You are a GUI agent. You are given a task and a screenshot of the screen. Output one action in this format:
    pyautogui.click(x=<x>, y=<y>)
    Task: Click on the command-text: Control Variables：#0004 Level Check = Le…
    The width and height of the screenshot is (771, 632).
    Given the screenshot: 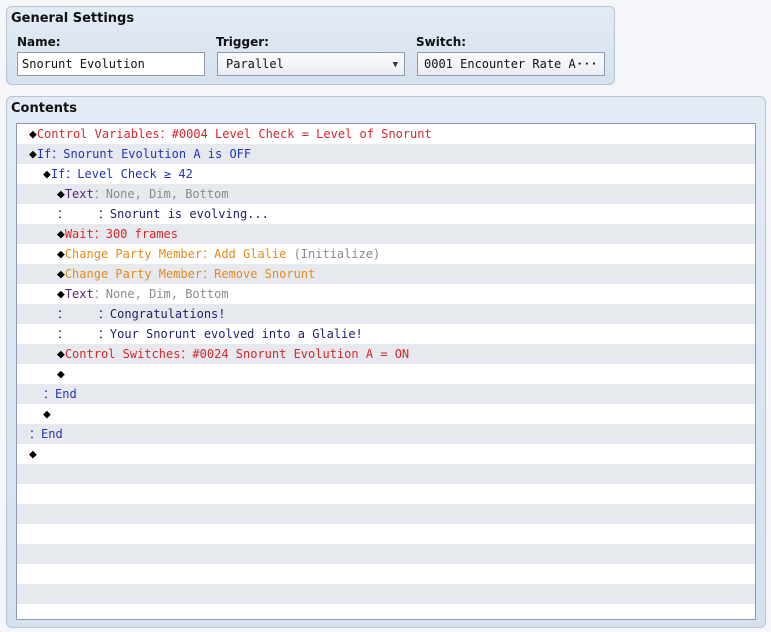 What is the action you would take?
    pyautogui.click(x=234, y=134)
    